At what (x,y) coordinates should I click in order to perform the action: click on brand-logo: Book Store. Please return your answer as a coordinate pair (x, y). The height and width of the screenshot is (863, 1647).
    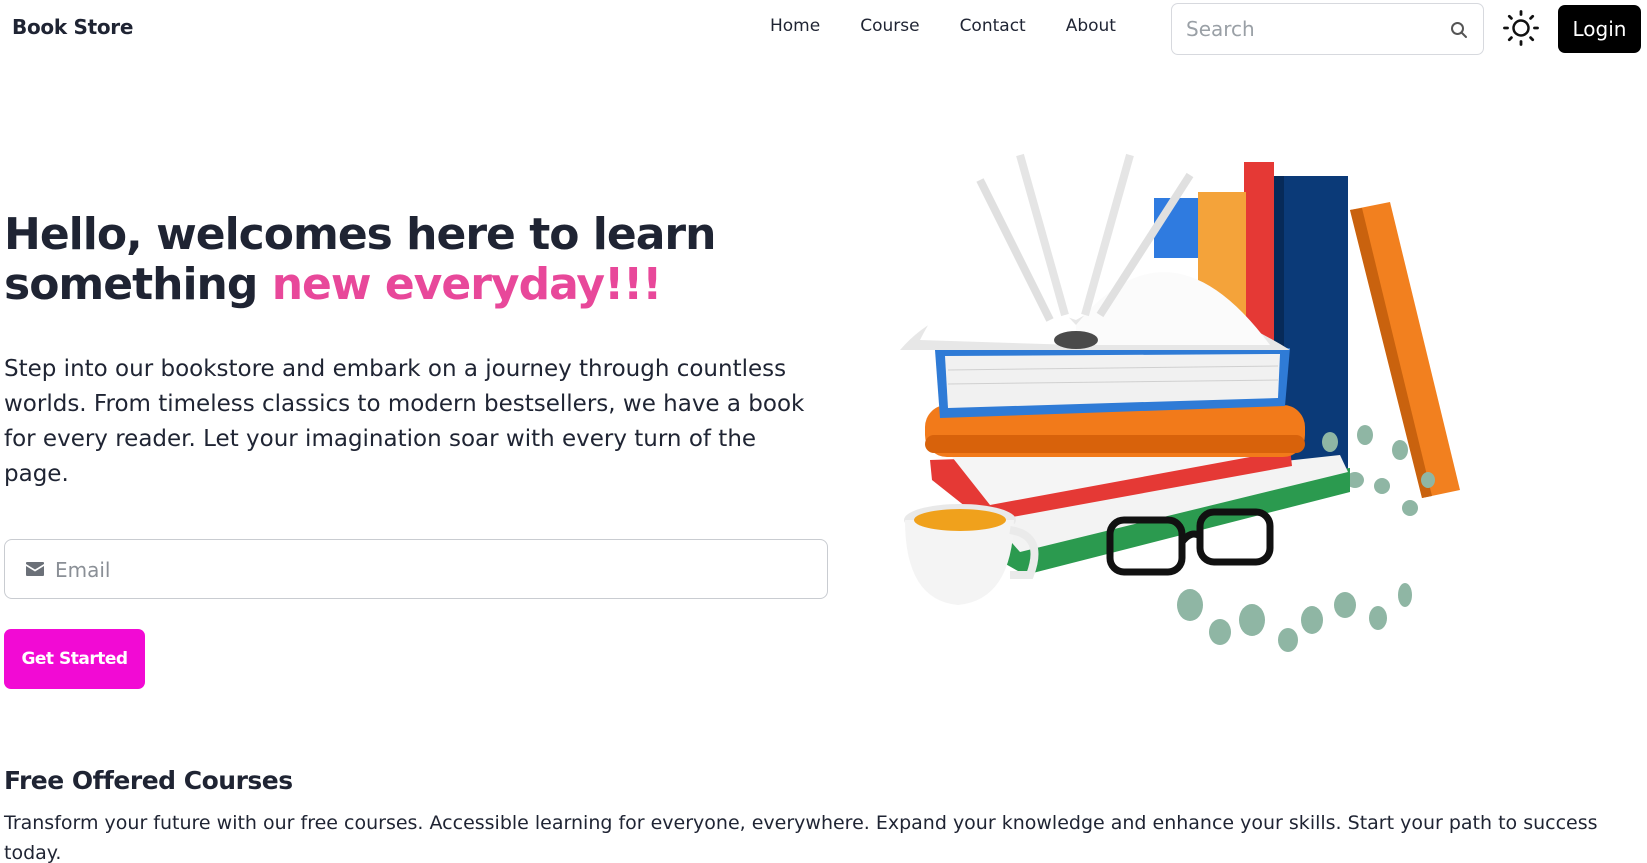
    Looking at the image, I should click on (72, 27).